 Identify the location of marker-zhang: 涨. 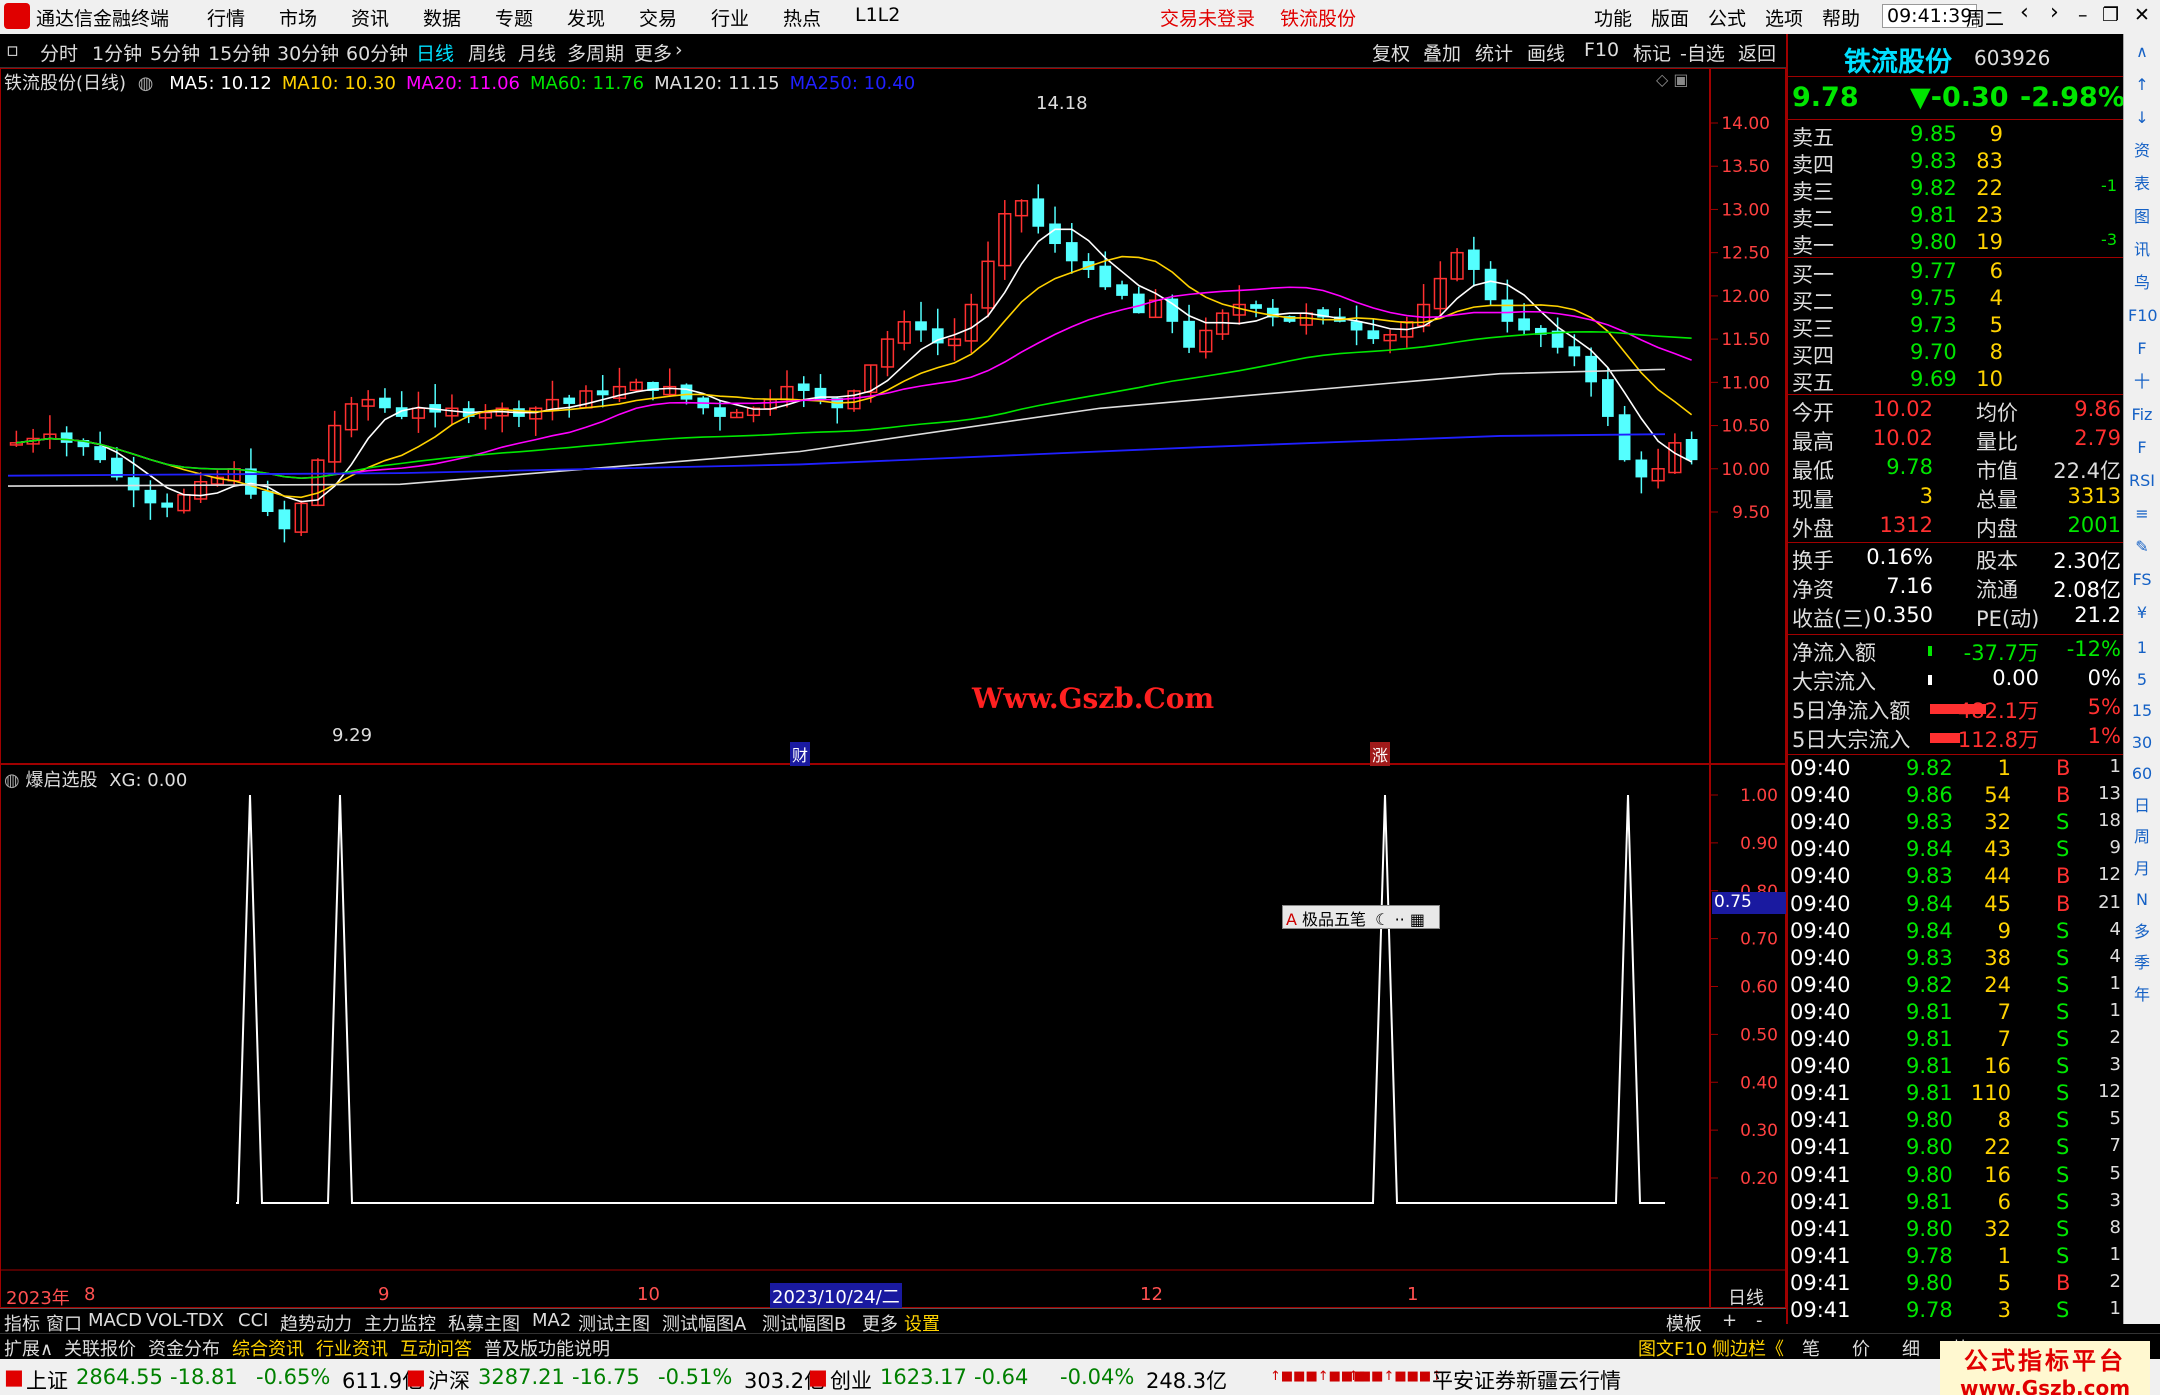
(1380, 754).